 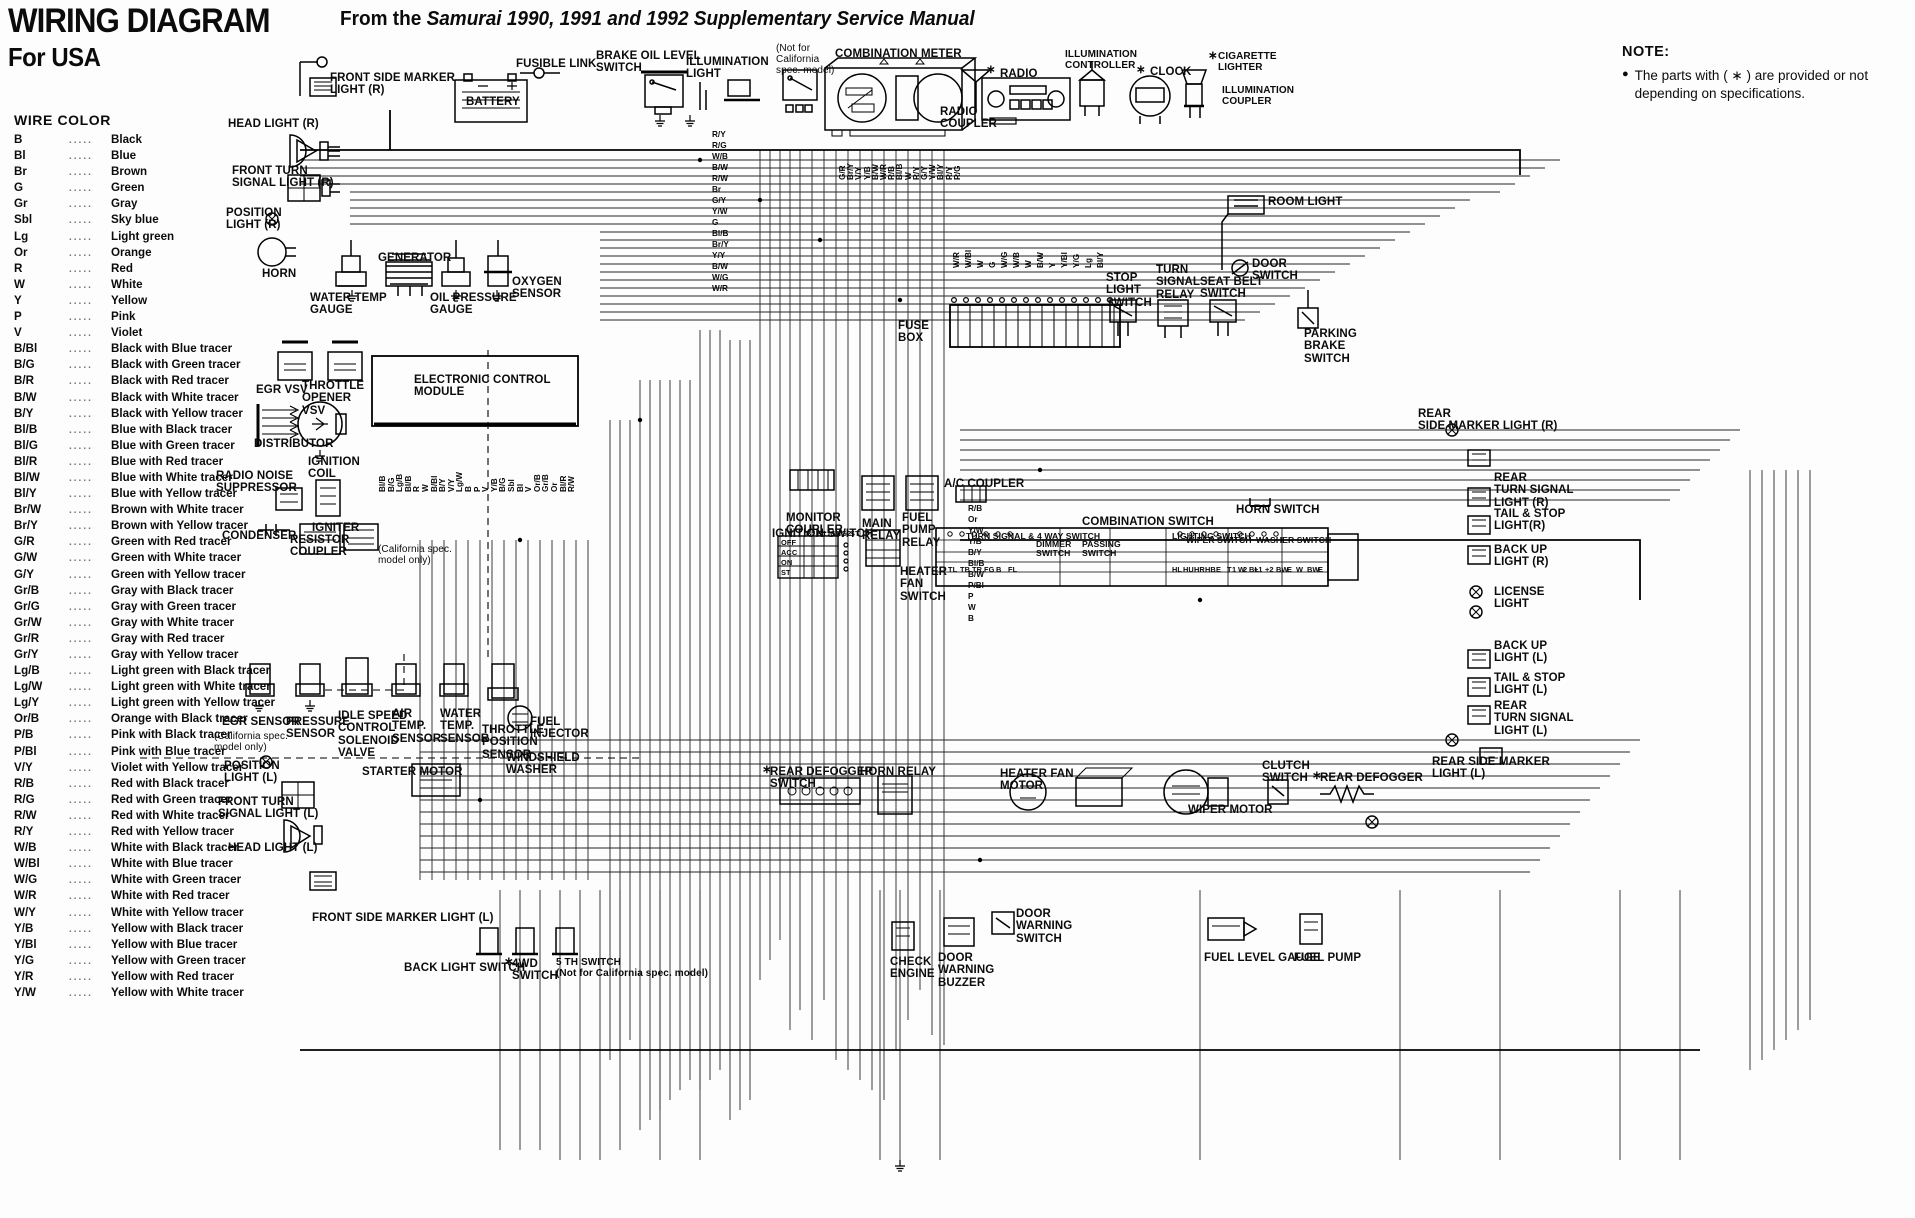 I want to click on component-label-position-light-r: POSITION LIGHT (R), so click(x=254, y=219).